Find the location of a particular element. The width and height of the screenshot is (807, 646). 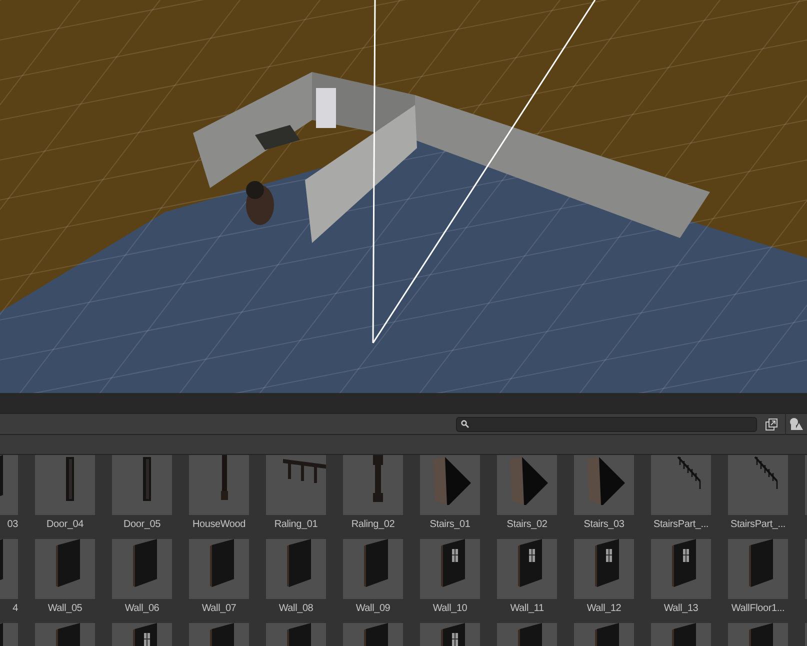

asset-name: Door_05 is located at coordinates (142, 525).